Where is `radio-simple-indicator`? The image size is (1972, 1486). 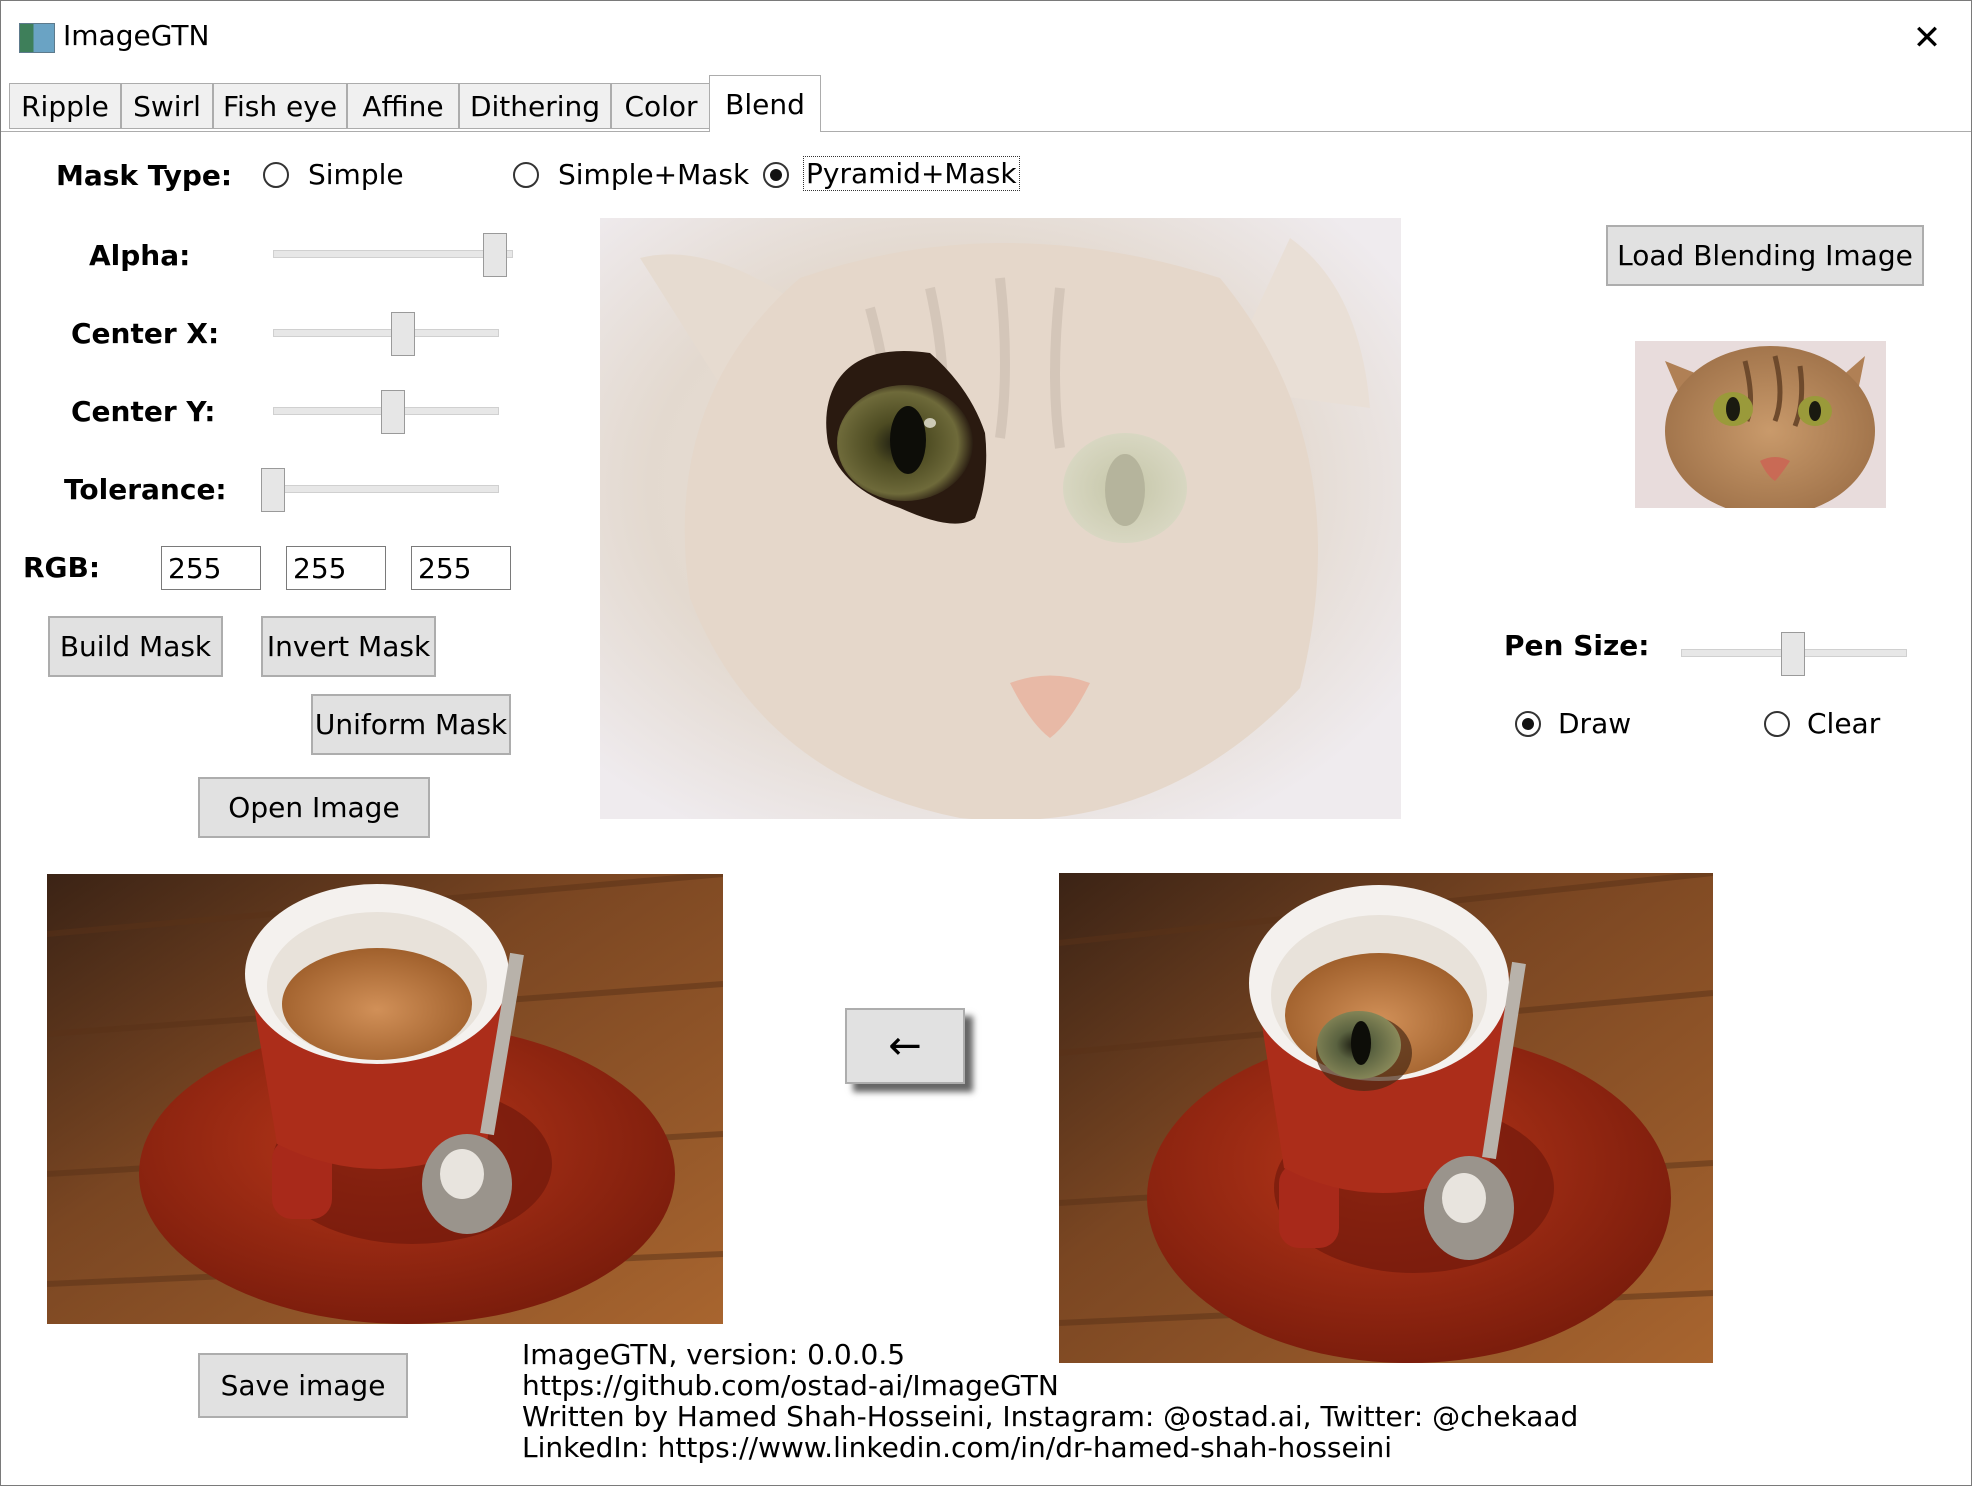 radio-simple-indicator is located at coordinates (276, 175).